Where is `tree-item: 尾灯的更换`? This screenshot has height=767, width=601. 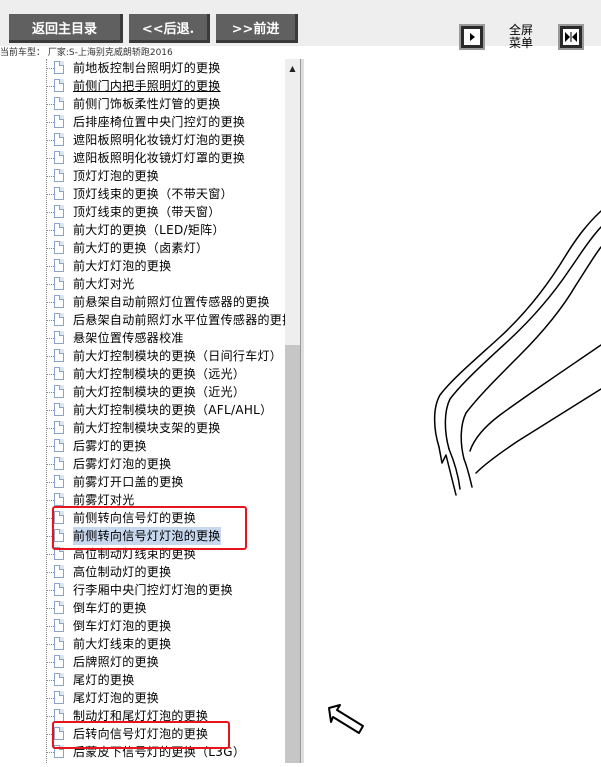
tree-item: 尾灯的更换 is located at coordinates (142, 680).